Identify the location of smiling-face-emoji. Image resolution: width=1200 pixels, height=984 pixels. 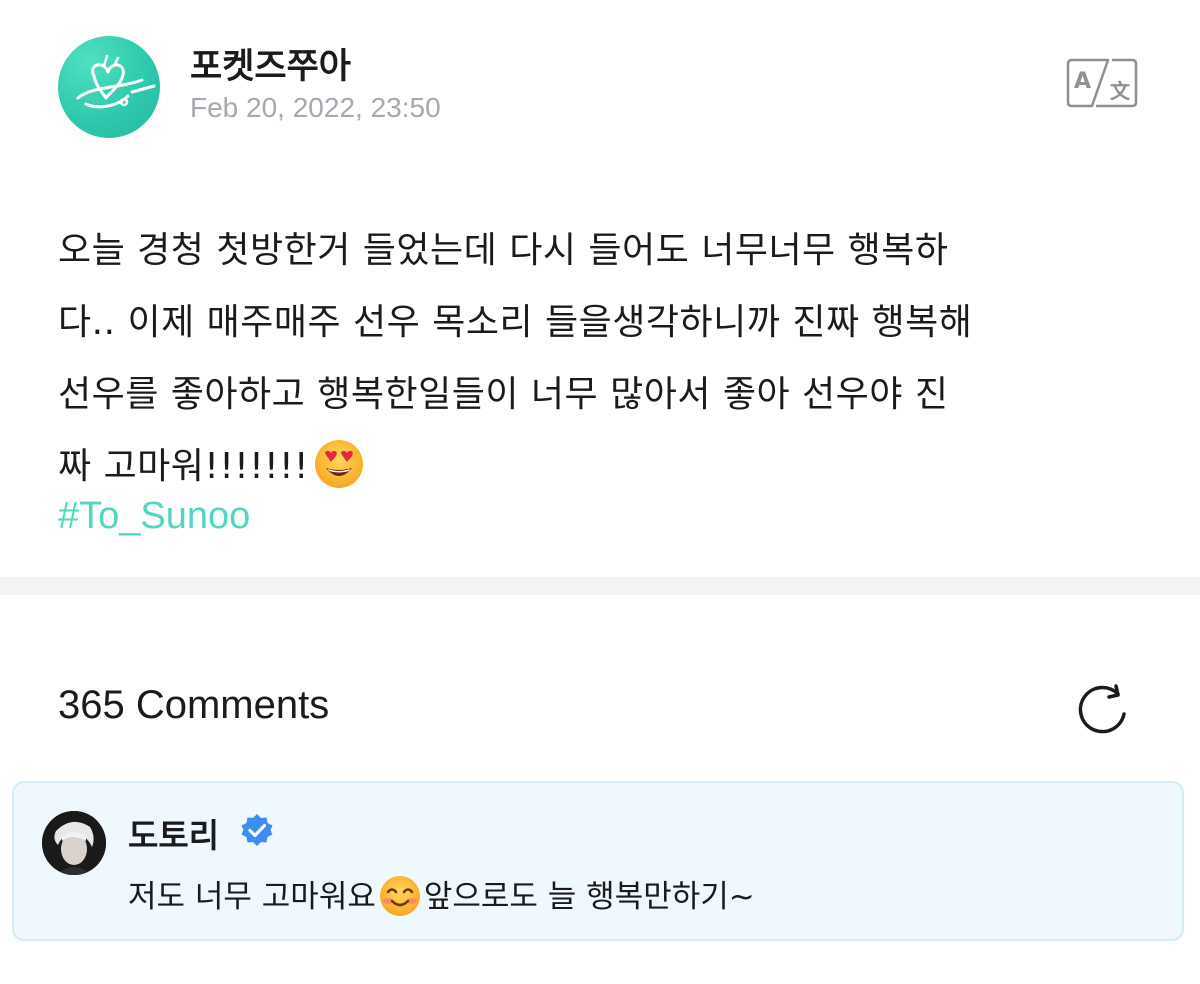
(399, 895).